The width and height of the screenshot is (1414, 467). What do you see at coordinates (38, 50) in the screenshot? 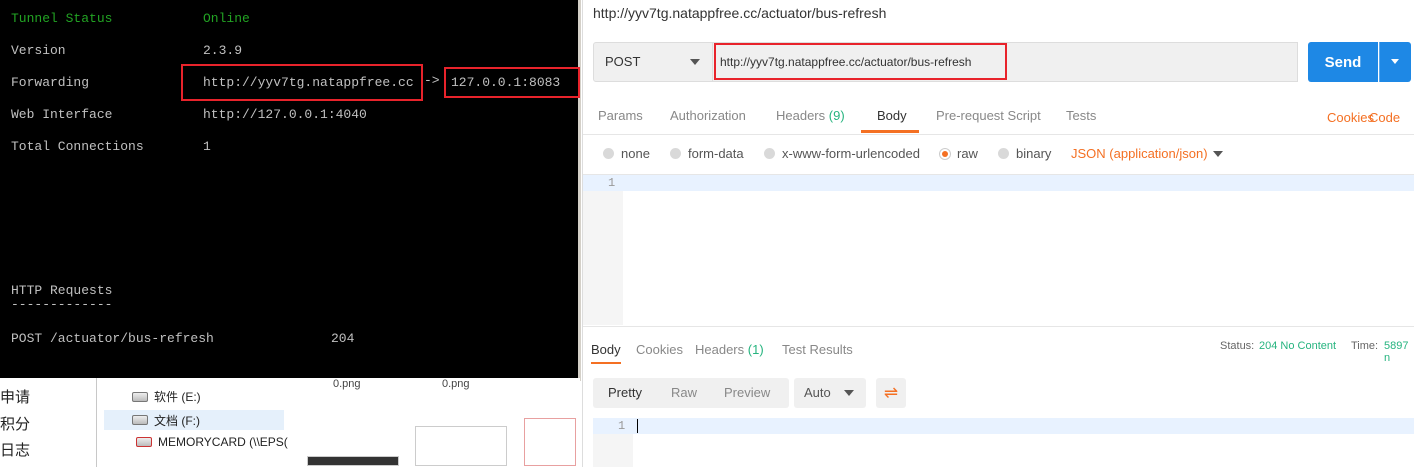
I see `version-label: Version` at bounding box center [38, 50].